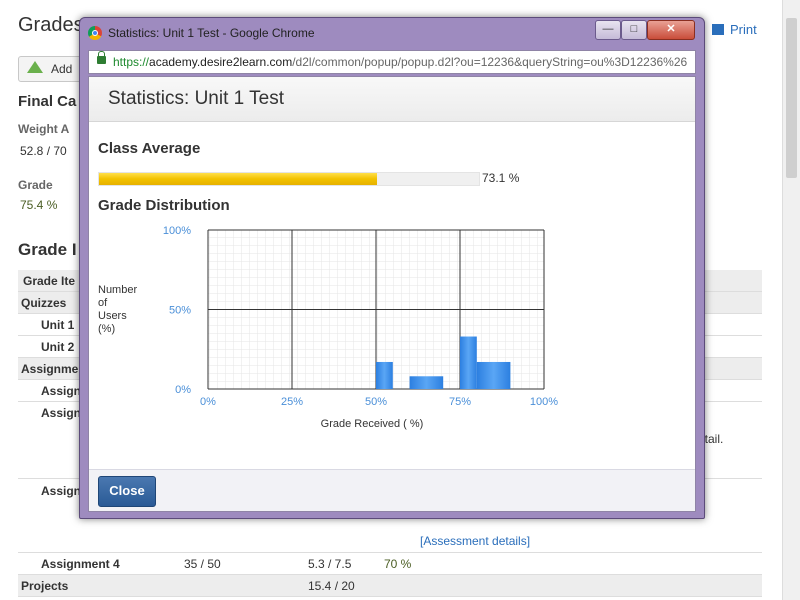  Describe the element at coordinates (47, 101) in the screenshot. I see `final-calc-heading: Final Ca` at that location.